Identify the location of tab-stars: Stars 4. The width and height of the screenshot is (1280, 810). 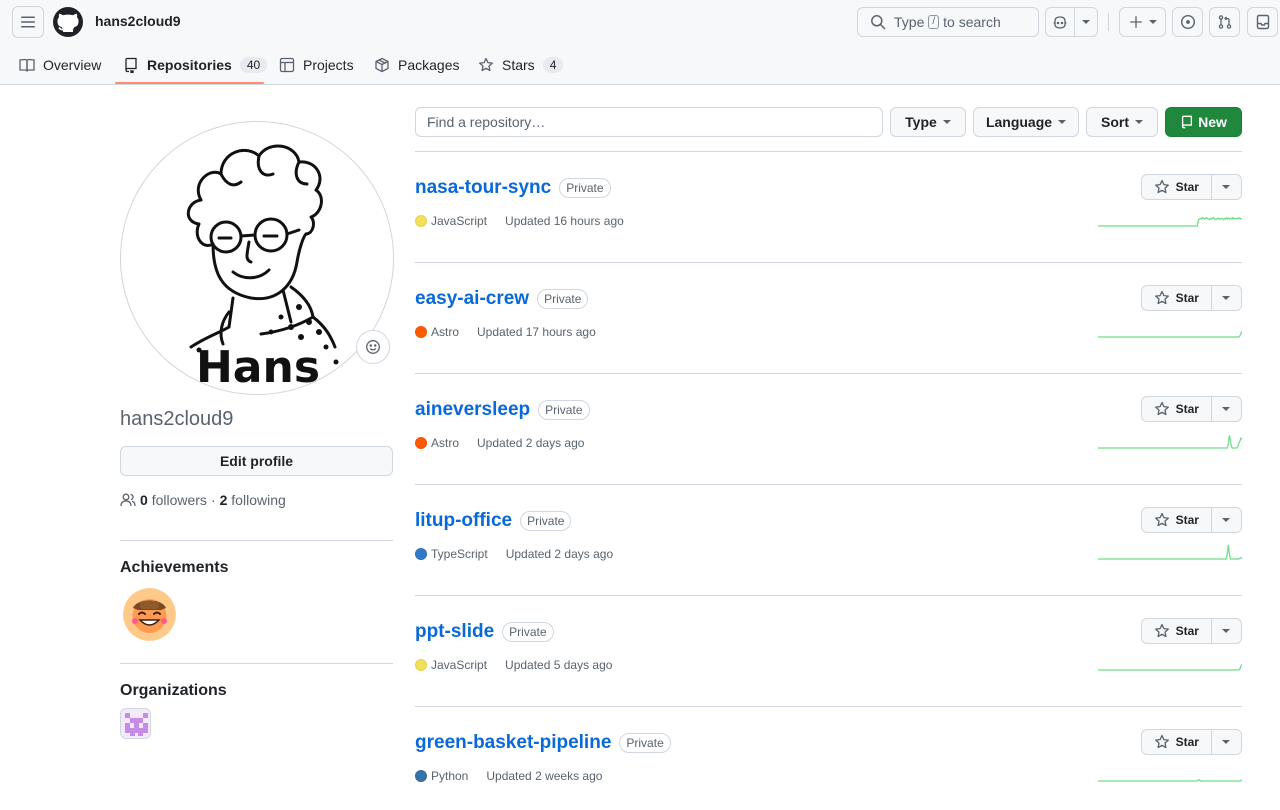
(521, 65).